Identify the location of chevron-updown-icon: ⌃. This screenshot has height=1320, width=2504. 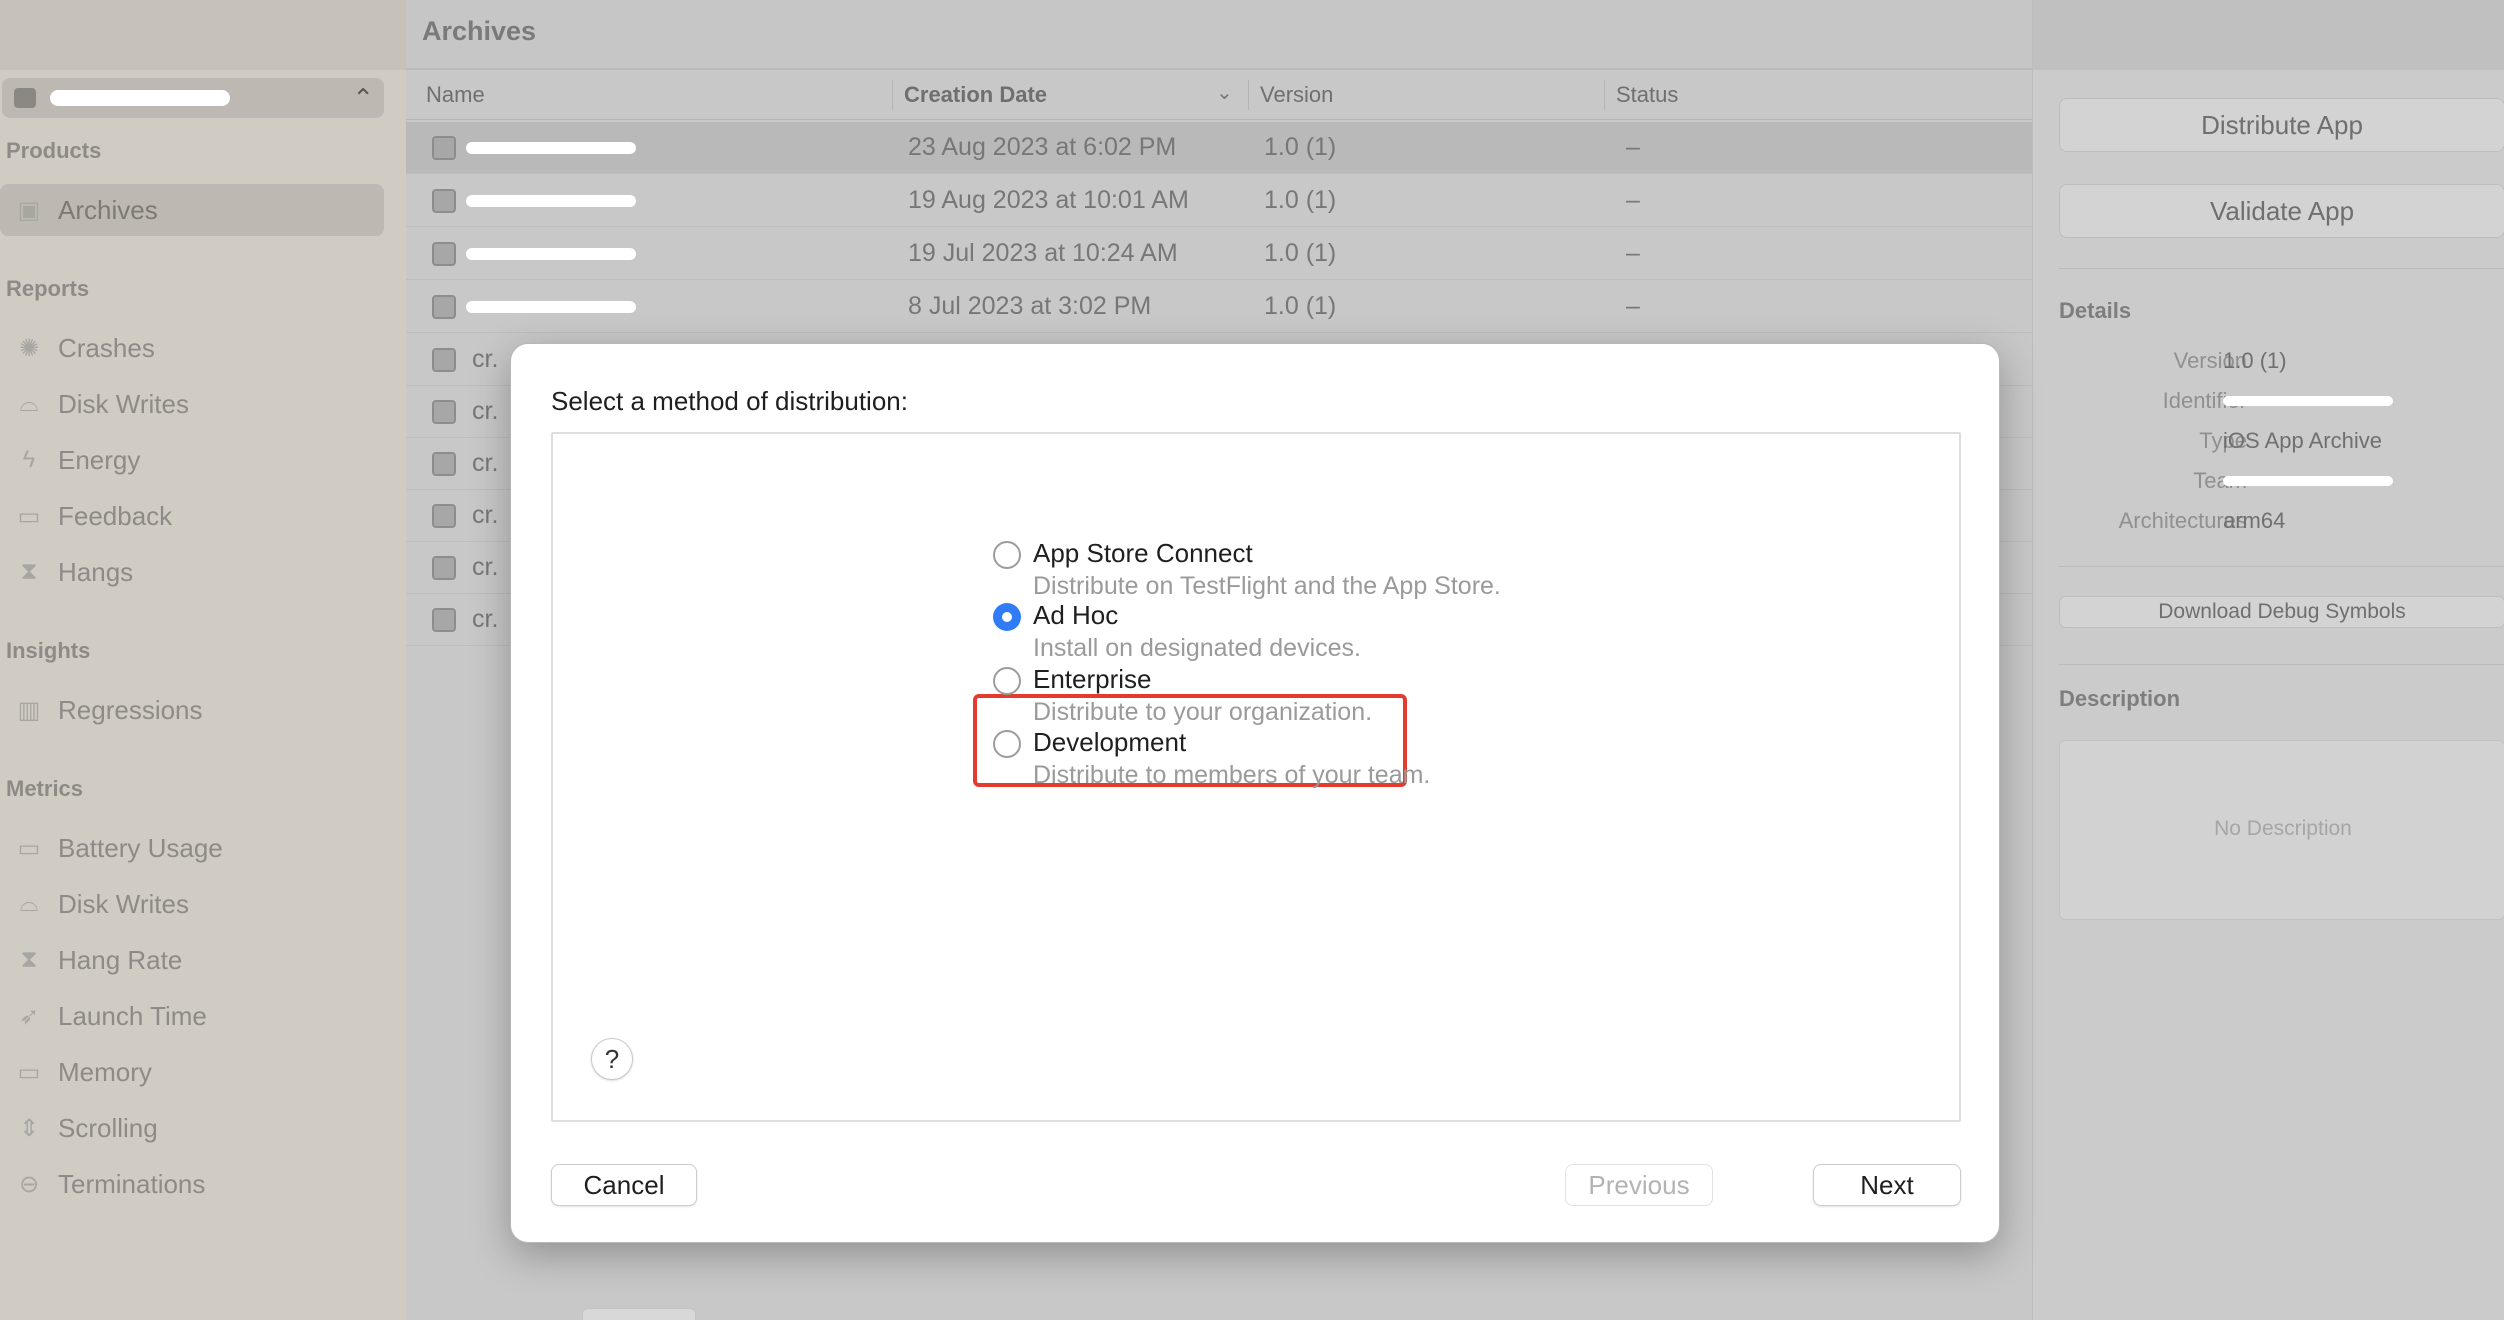
(363, 98).